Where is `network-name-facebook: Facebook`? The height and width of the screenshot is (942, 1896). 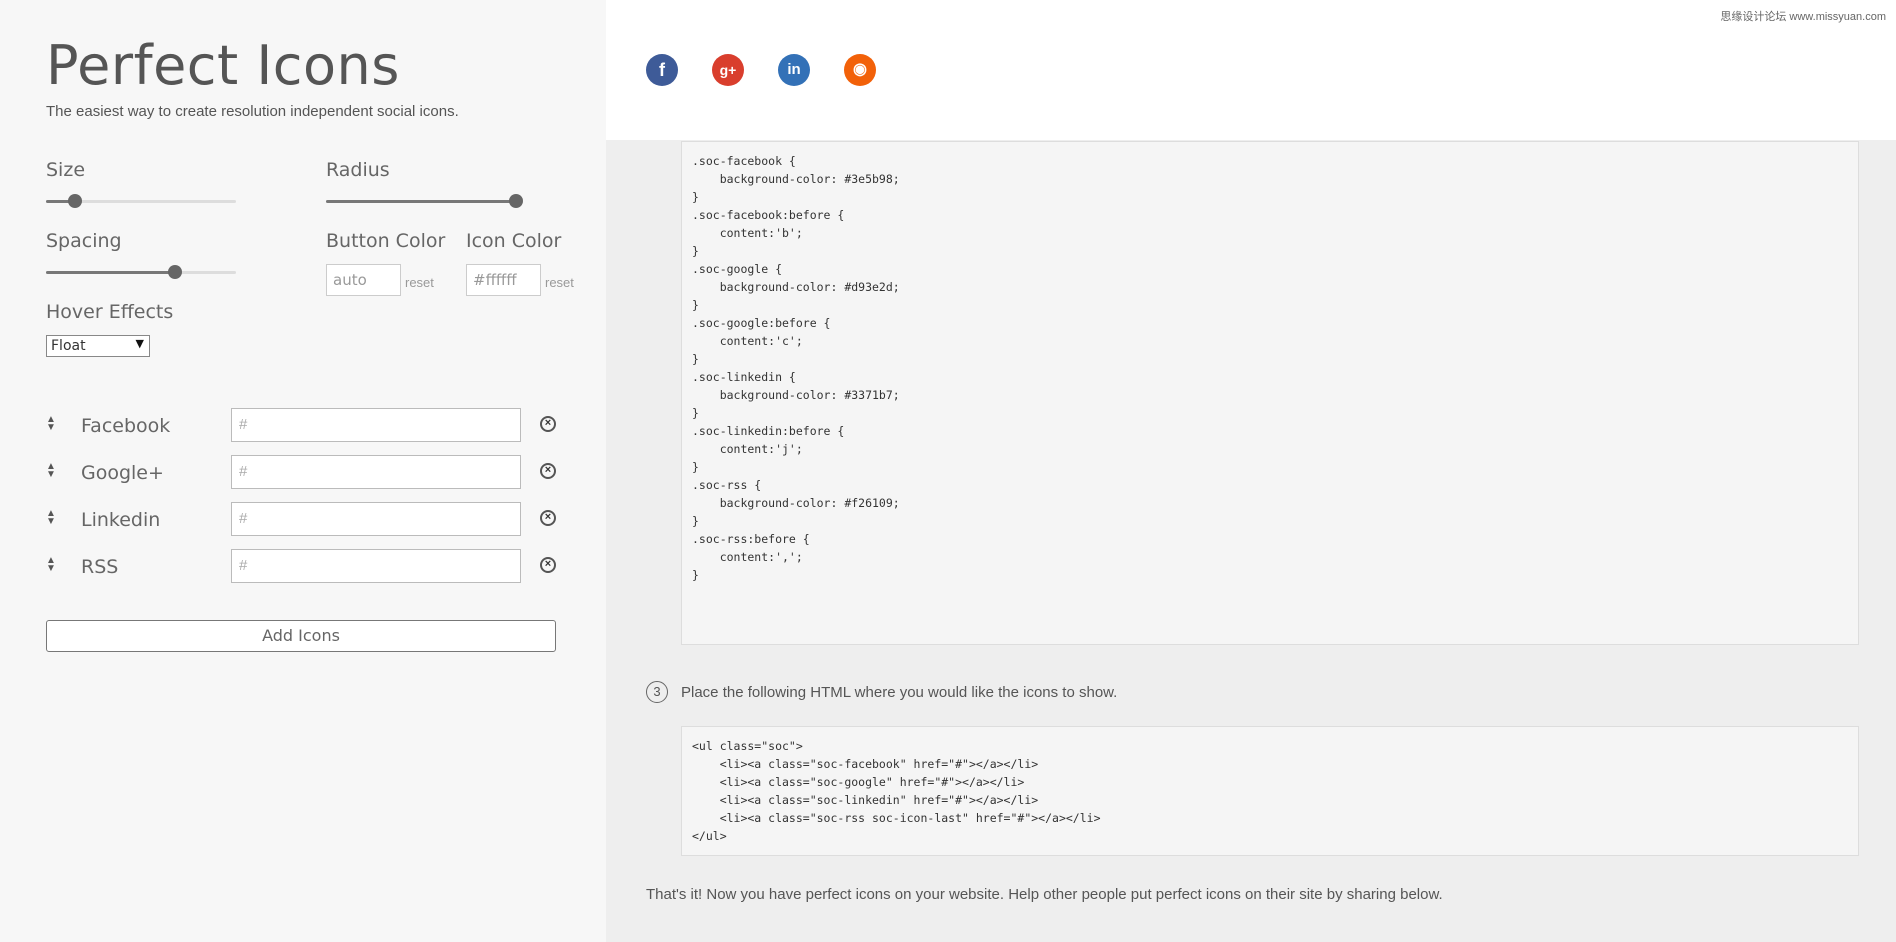 network-name-facebook: Facebook is located at coordinates (126, 426).